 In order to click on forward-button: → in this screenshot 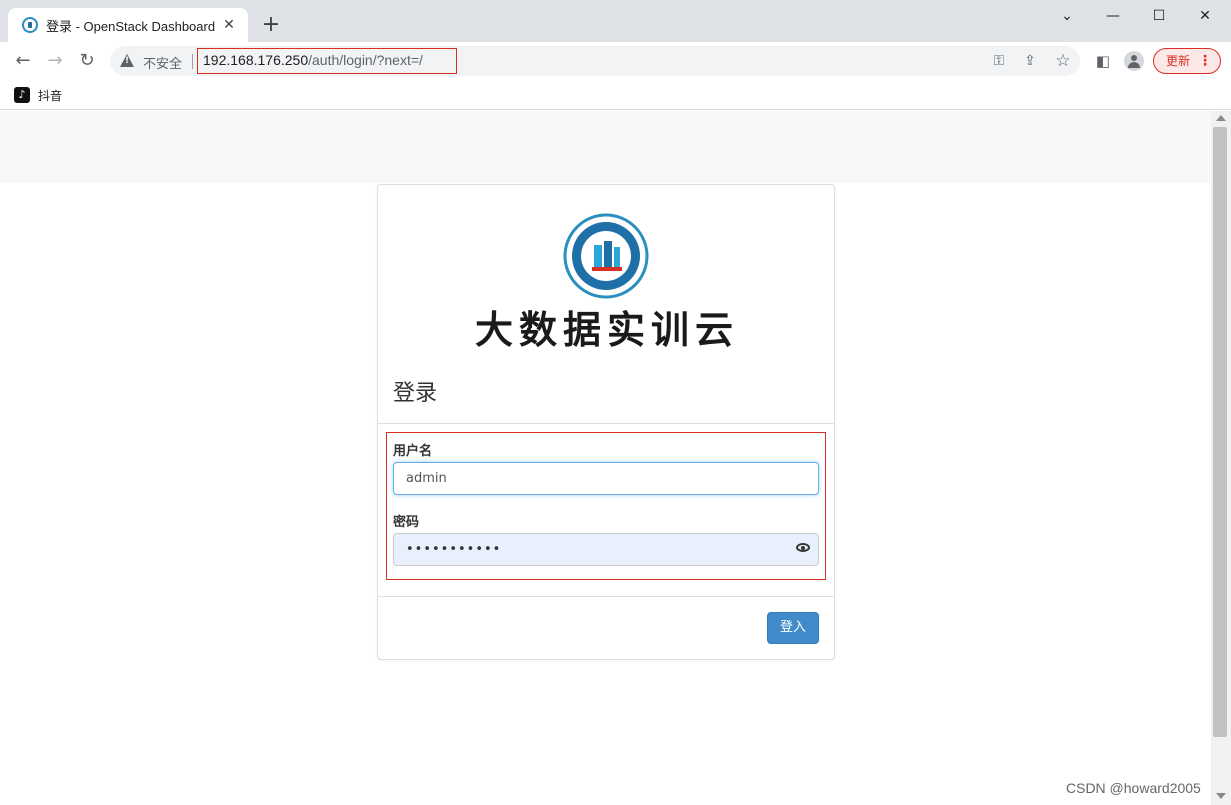, I will do `click(55, 61)`.